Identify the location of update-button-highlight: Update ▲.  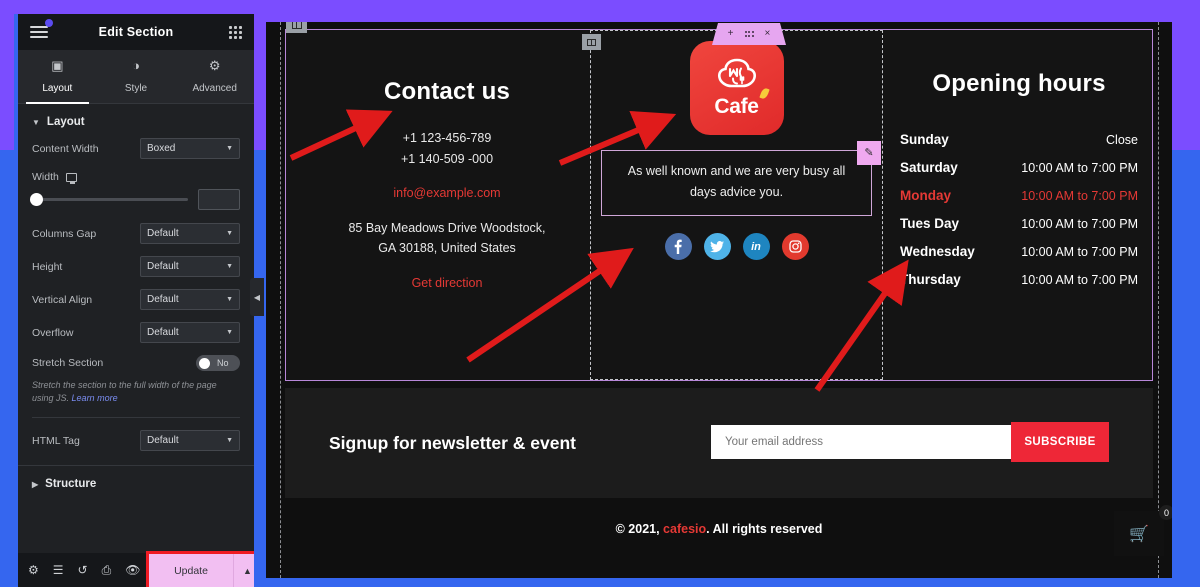
(200, 569).